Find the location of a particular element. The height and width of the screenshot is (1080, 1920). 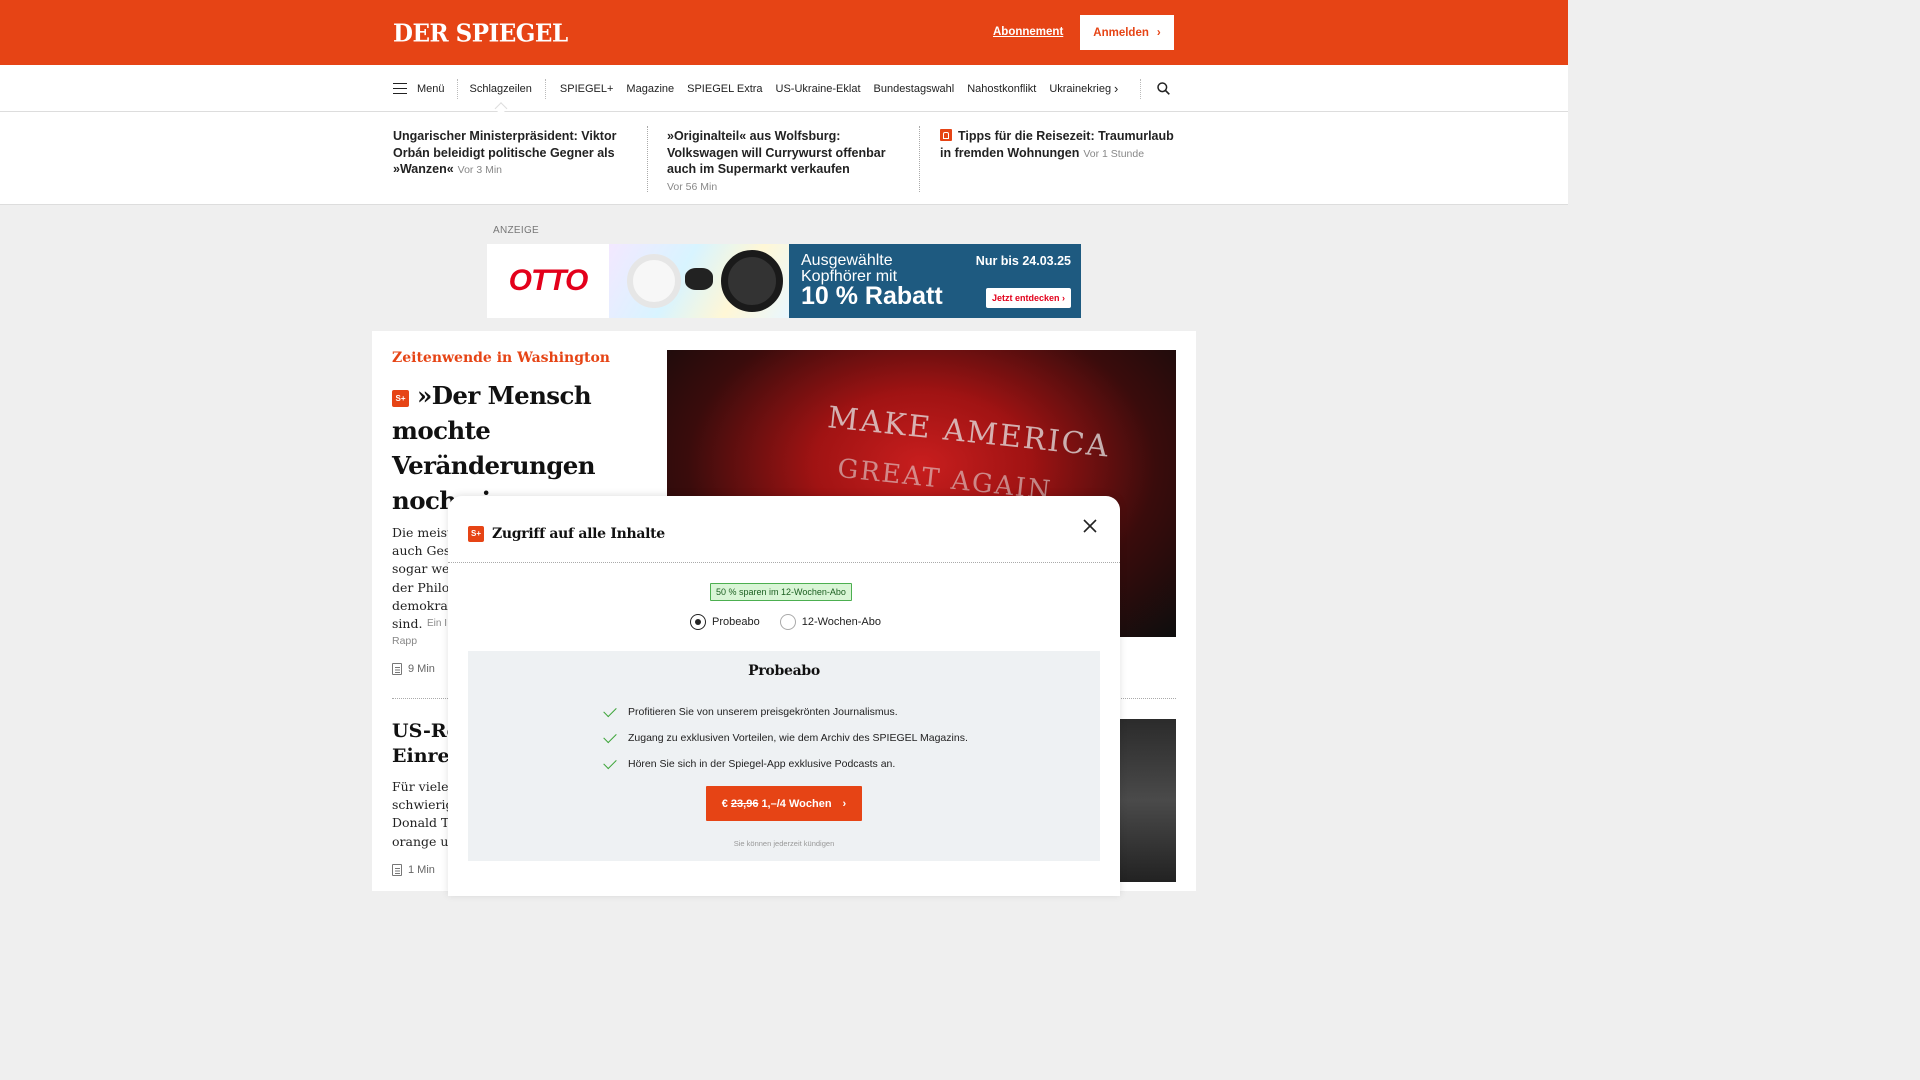

article-kicker: Zeitenwende in Washington is located at coordinates (501, 358).